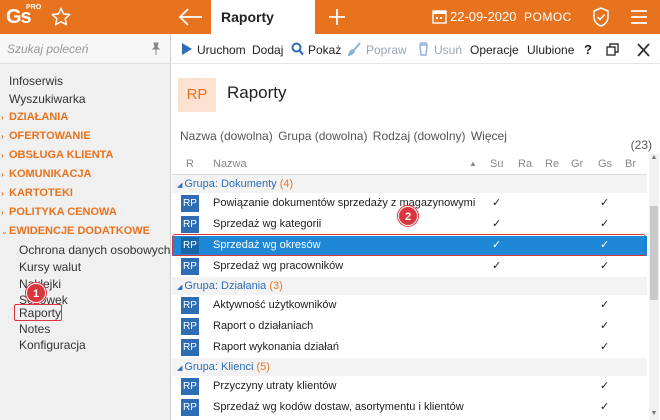 The image size is (660, 420). What do you see at coordinates (409, 267) in the screenshot?
I see `table-row: RP Sprzedaż wg pracowników ✓ ✓` at bounding box center [409, 267].